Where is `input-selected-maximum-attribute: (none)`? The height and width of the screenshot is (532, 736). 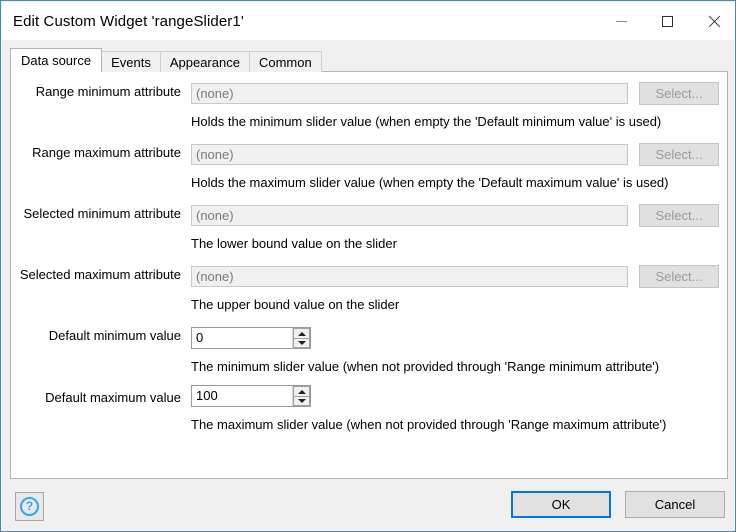 input-selected-maximum-attribute: (none) is located at coordinates (409, 276).